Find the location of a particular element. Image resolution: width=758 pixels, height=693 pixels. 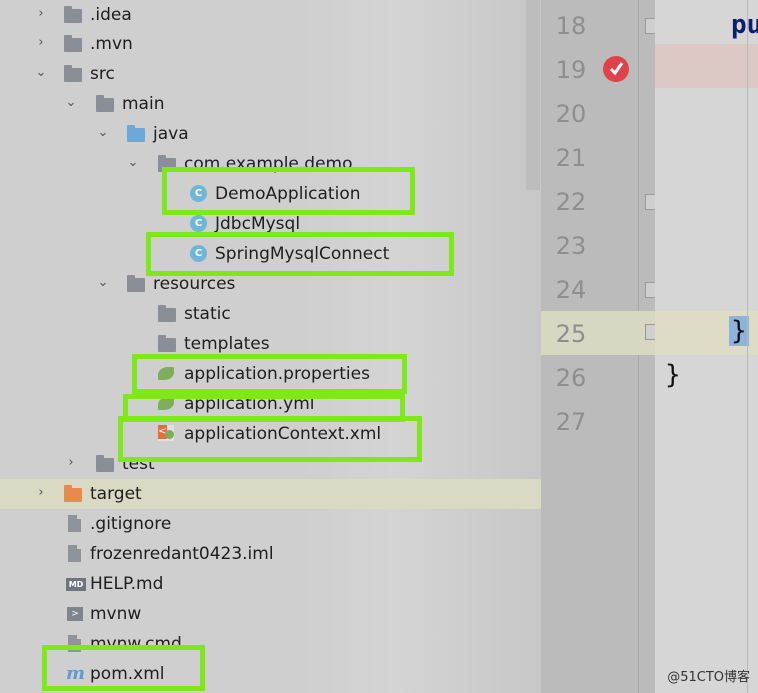

tree-item-label: resources is located at coordinates (194, 284).